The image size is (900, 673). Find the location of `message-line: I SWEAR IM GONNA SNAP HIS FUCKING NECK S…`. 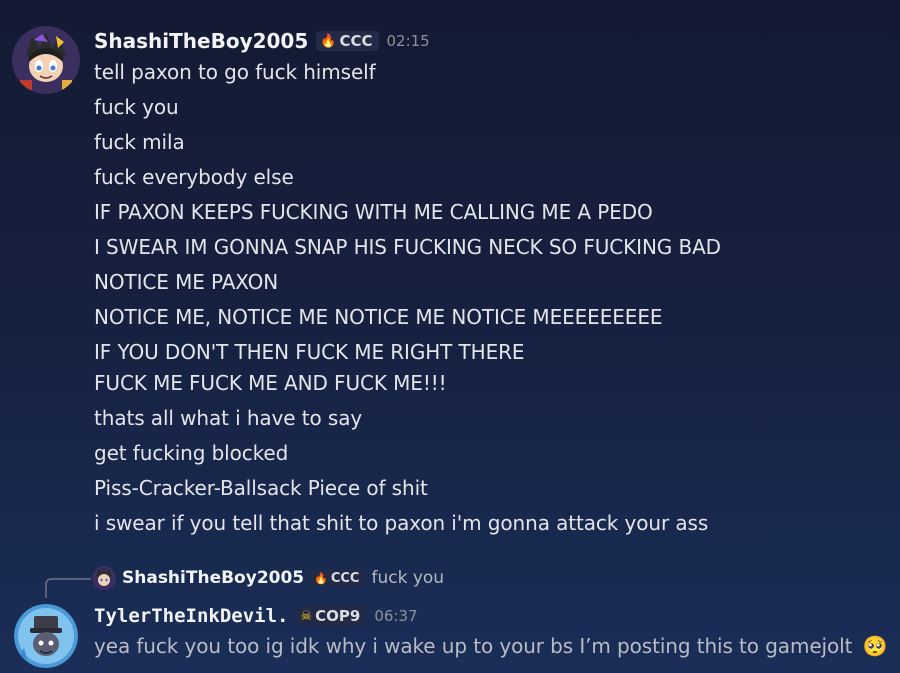

message-line: I SWEAR IM GONNA SNAP HIS FUCKING NECK S… is located at coordinates (407, 247).